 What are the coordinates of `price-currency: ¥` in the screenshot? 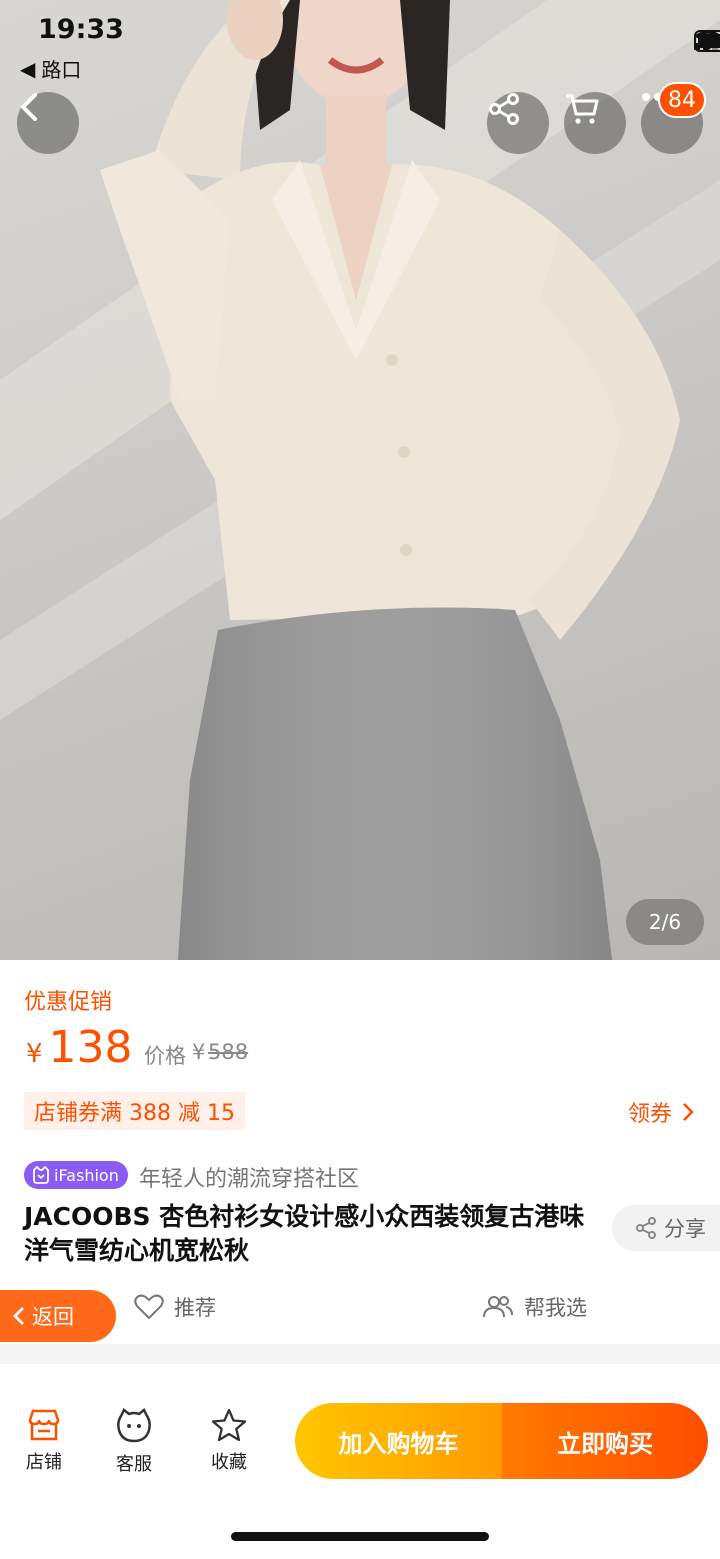 It's located at (34, 1054).